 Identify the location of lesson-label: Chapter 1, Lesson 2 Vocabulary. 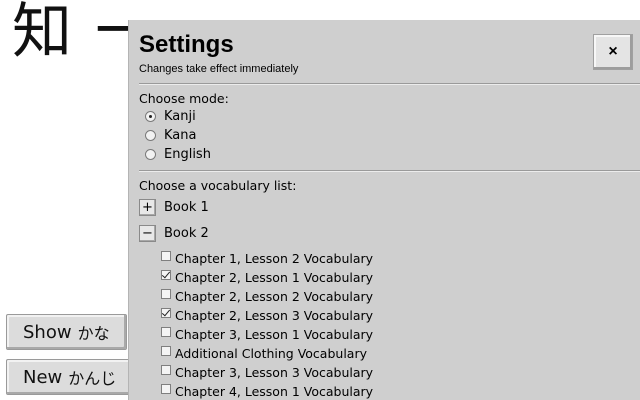
(274, 258).